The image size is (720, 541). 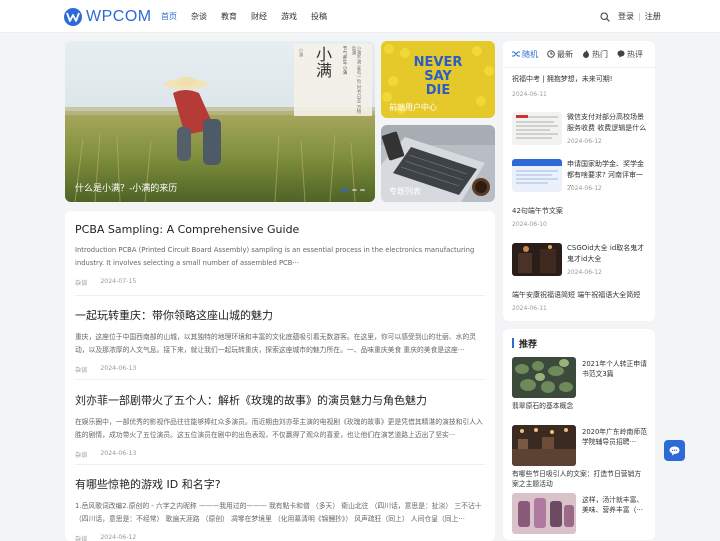 What do you see at coordinates (280, 315) in the screenshot?
I see `post-title: 一起玩转重庆：带你领略这座山城的魅力` at bounding box center [280, 315].